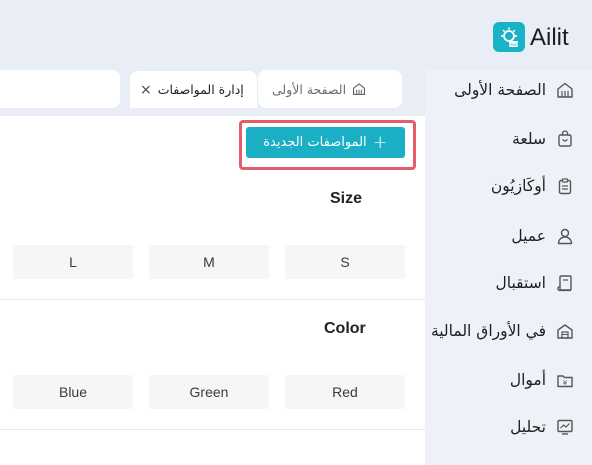 This screenshot has width=592, height=465. What do you see at coordinates (345, 262) in the screenshot?
I see `spec-value-chip: S` at bounding box center [345, 262].